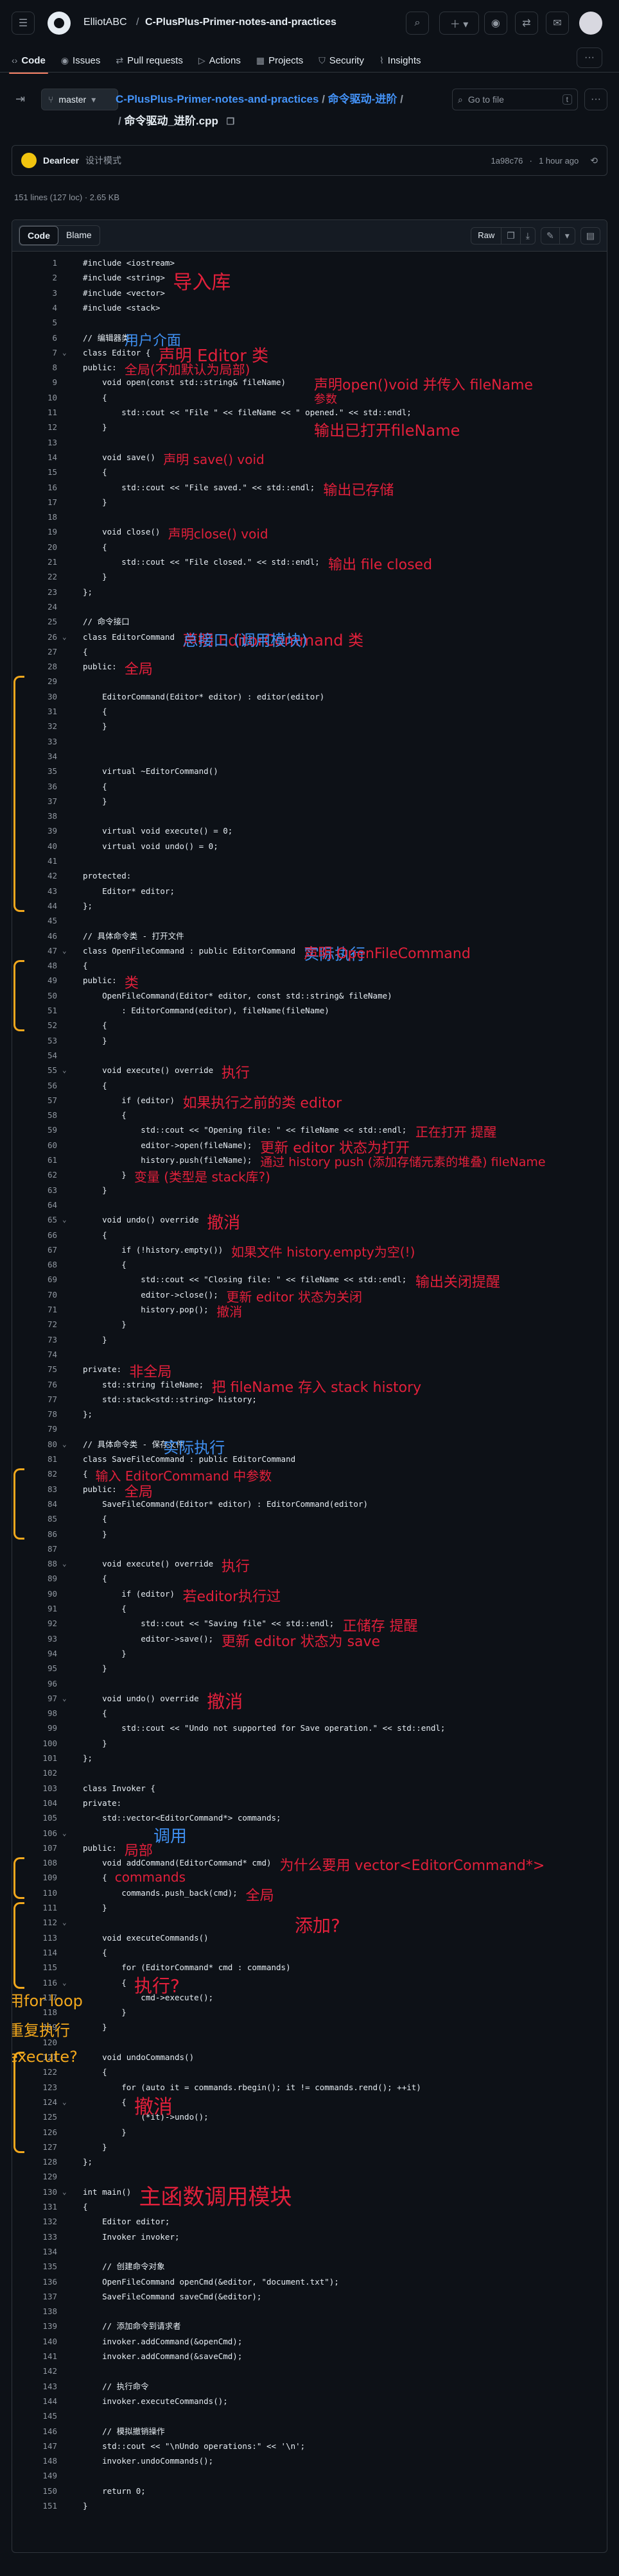  I want to click on line-number: 102, so click(34, 1773).